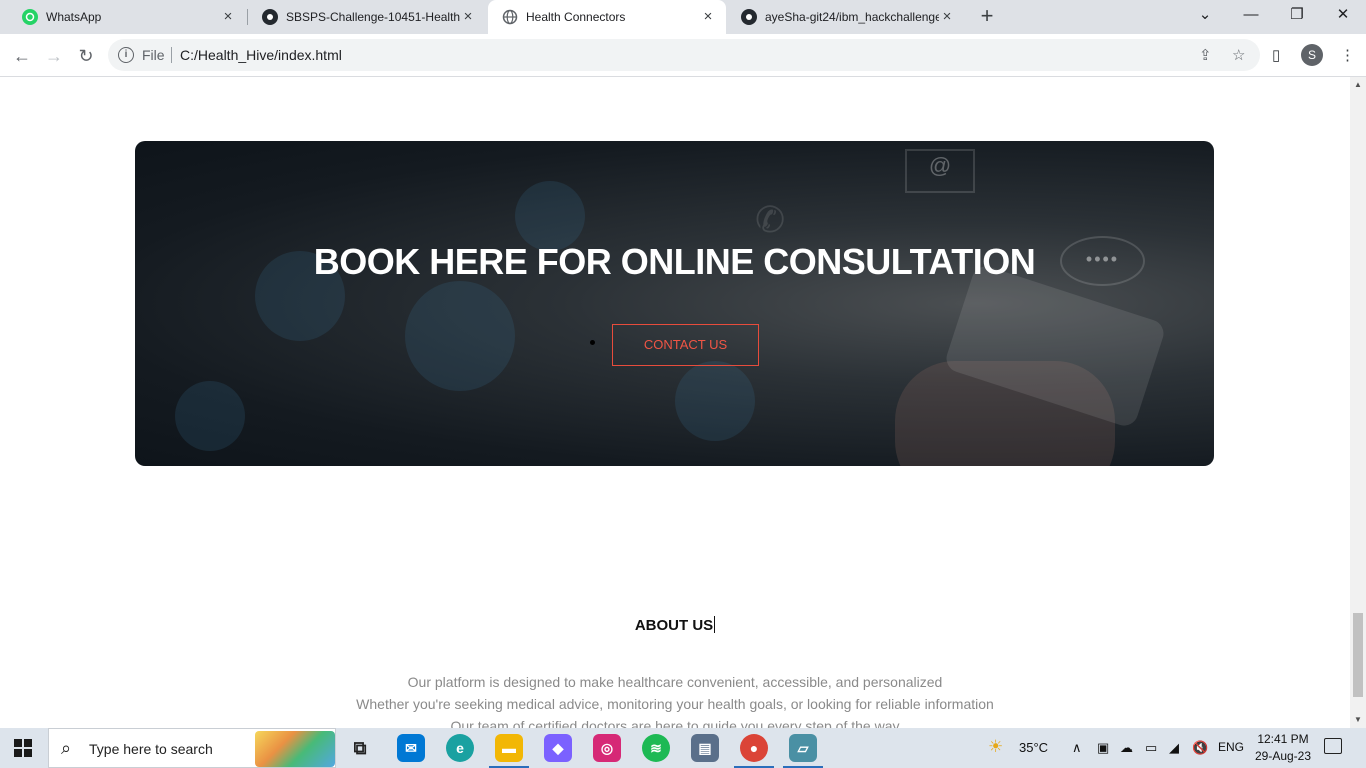 The width and height of the screenshot is (1366, 768). Describe the element at coordinates (1358, 402) in the screenshot. I see `page-scrollbar: ▲ ▼` at that location.